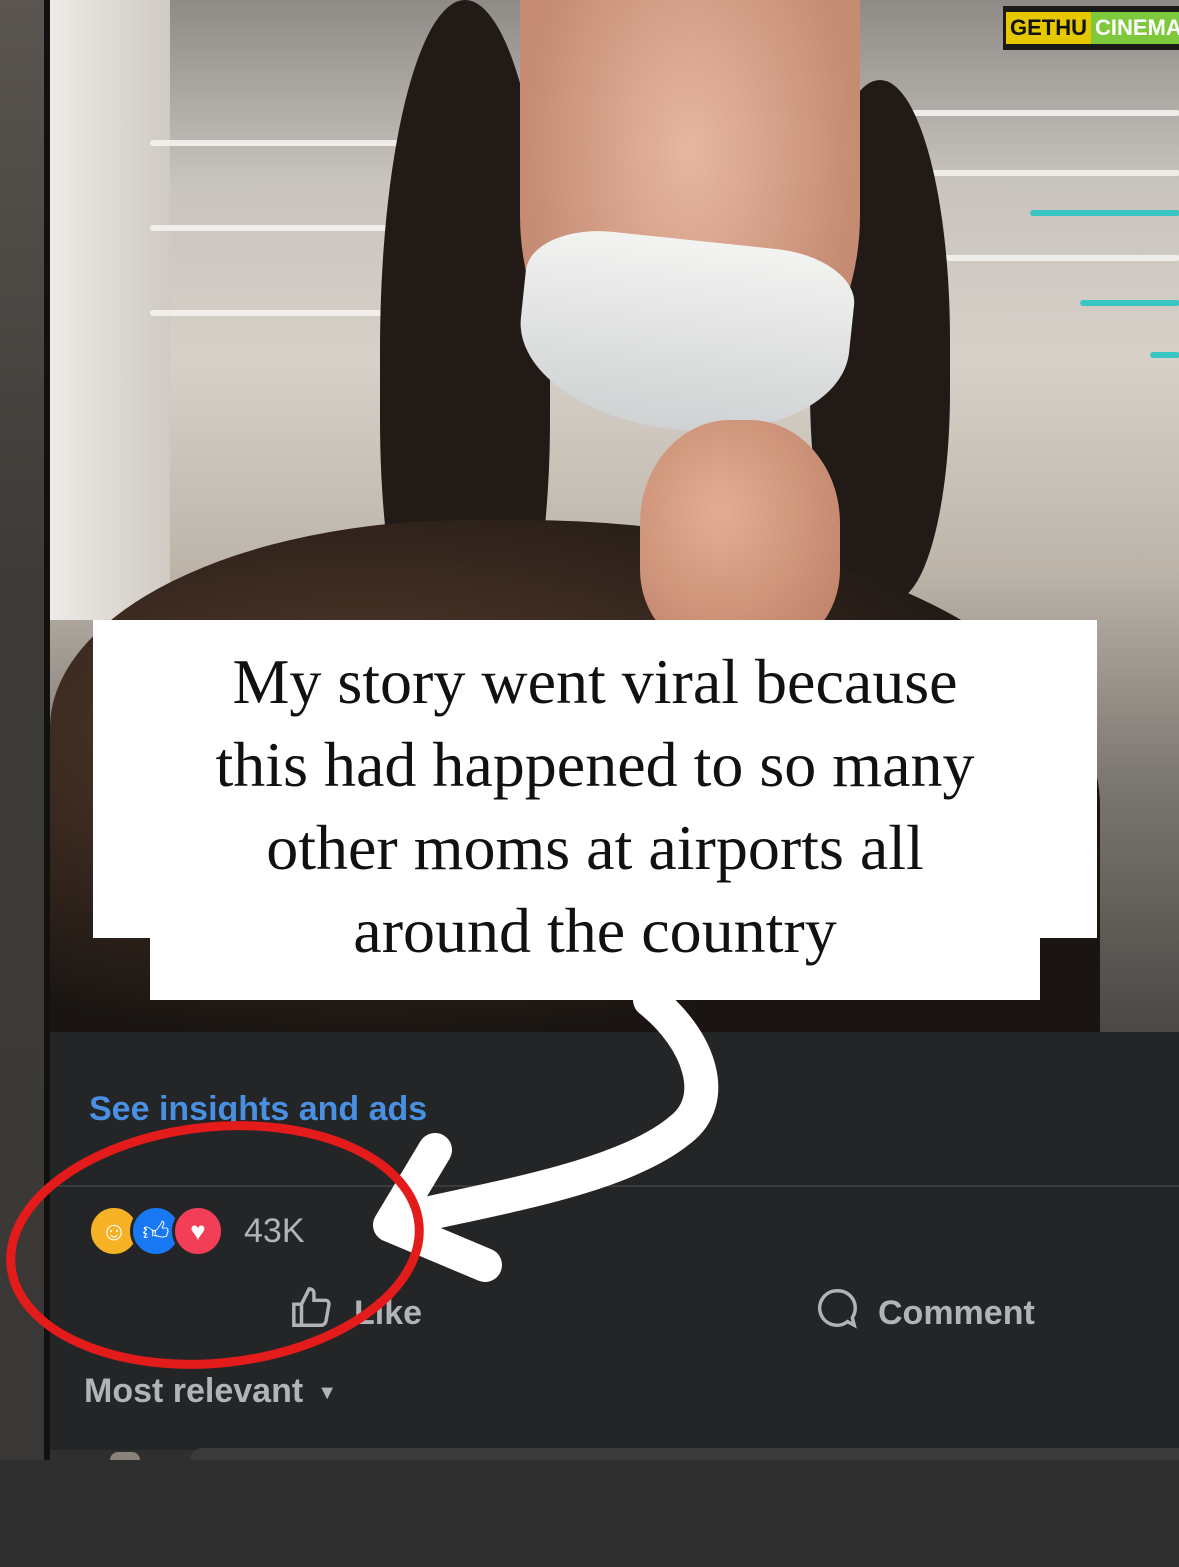 This screenshot has width=1179, height=1567. I want to click on annotation-overlay, so click(362, 1176).